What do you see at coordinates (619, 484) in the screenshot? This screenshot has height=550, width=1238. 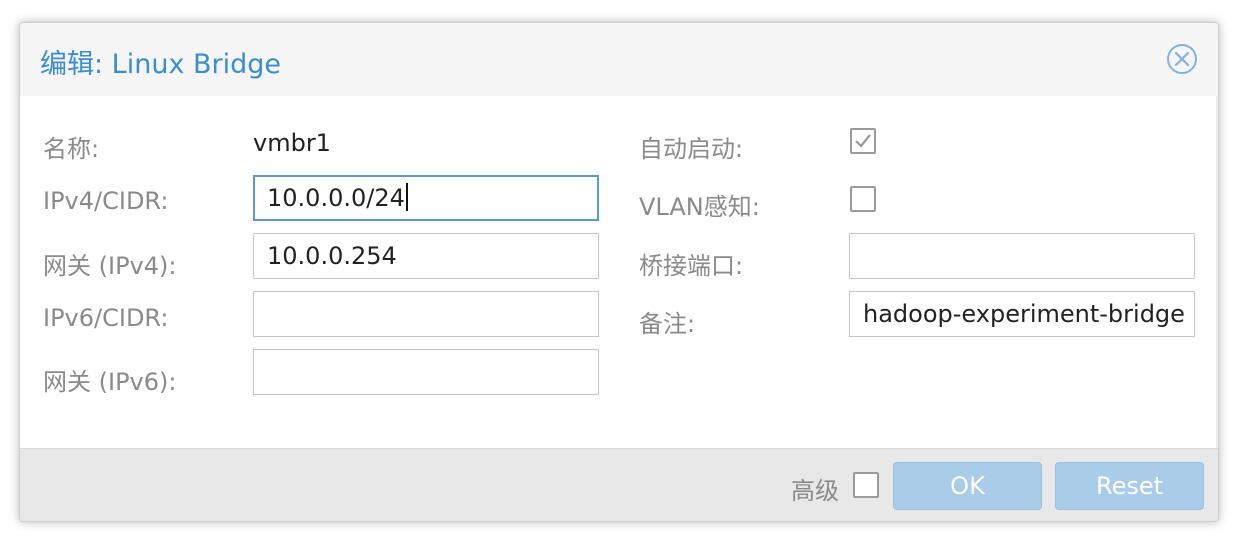 I see `dialog-footer: 高级 OK Reset` at bounding box center [619, 484].